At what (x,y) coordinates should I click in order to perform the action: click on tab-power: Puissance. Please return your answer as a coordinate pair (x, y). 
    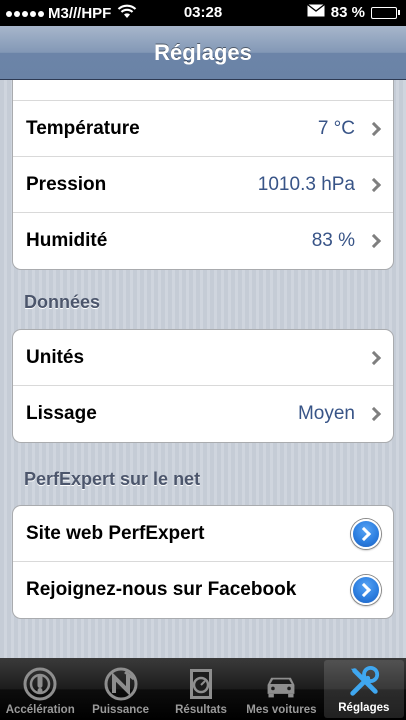
    Looking at the image, I should click on (120, 689).